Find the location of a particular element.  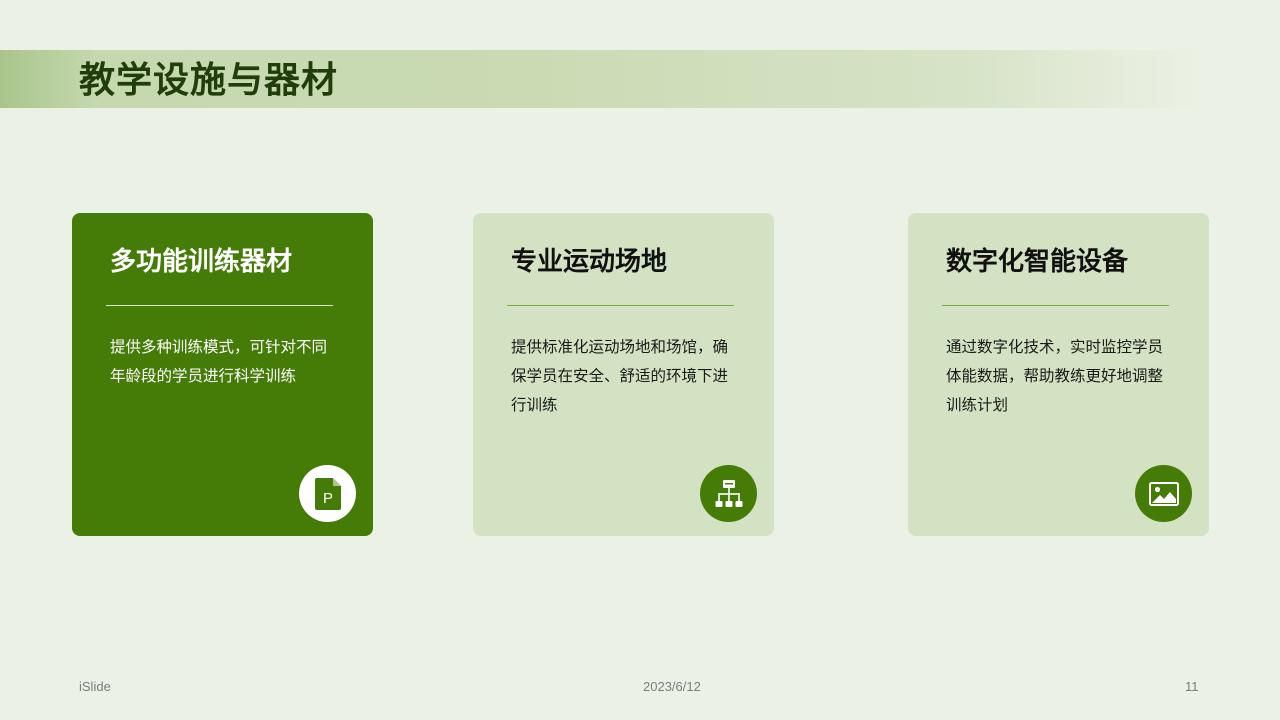

footer-brand: iSlide is located at coordinates (95, 686).